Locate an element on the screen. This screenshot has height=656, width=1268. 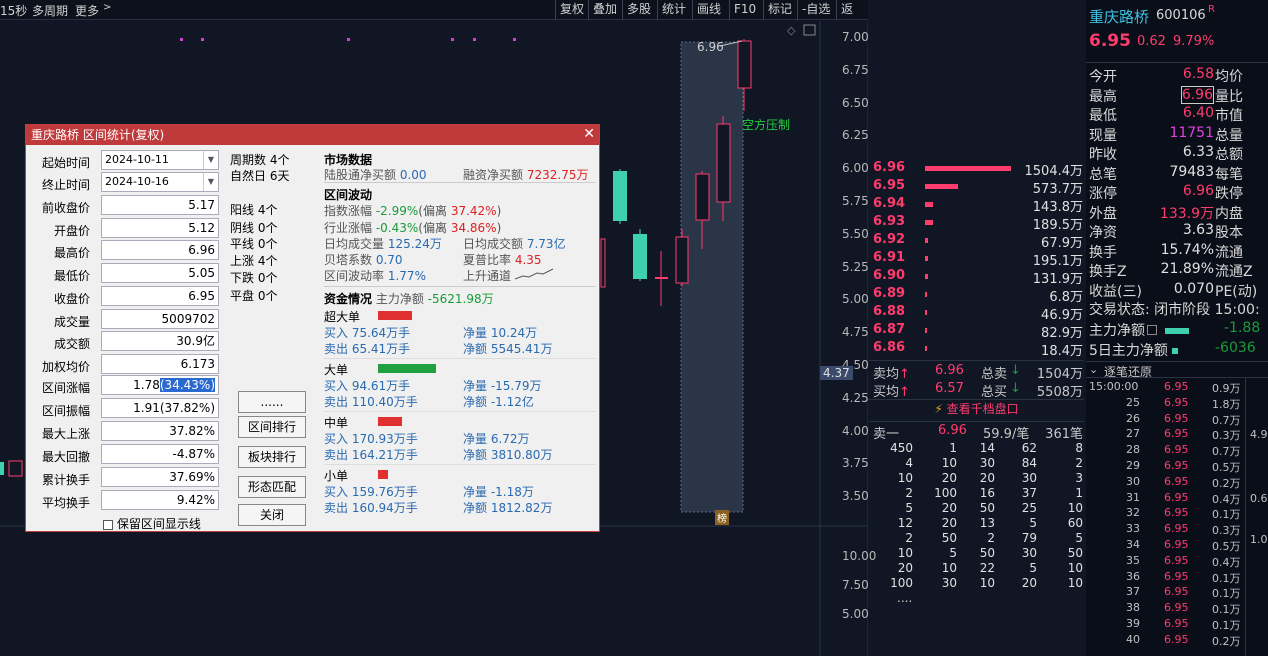
tick-header: ⌄ 逐笔还原 is located at coordinates (1177, 370).